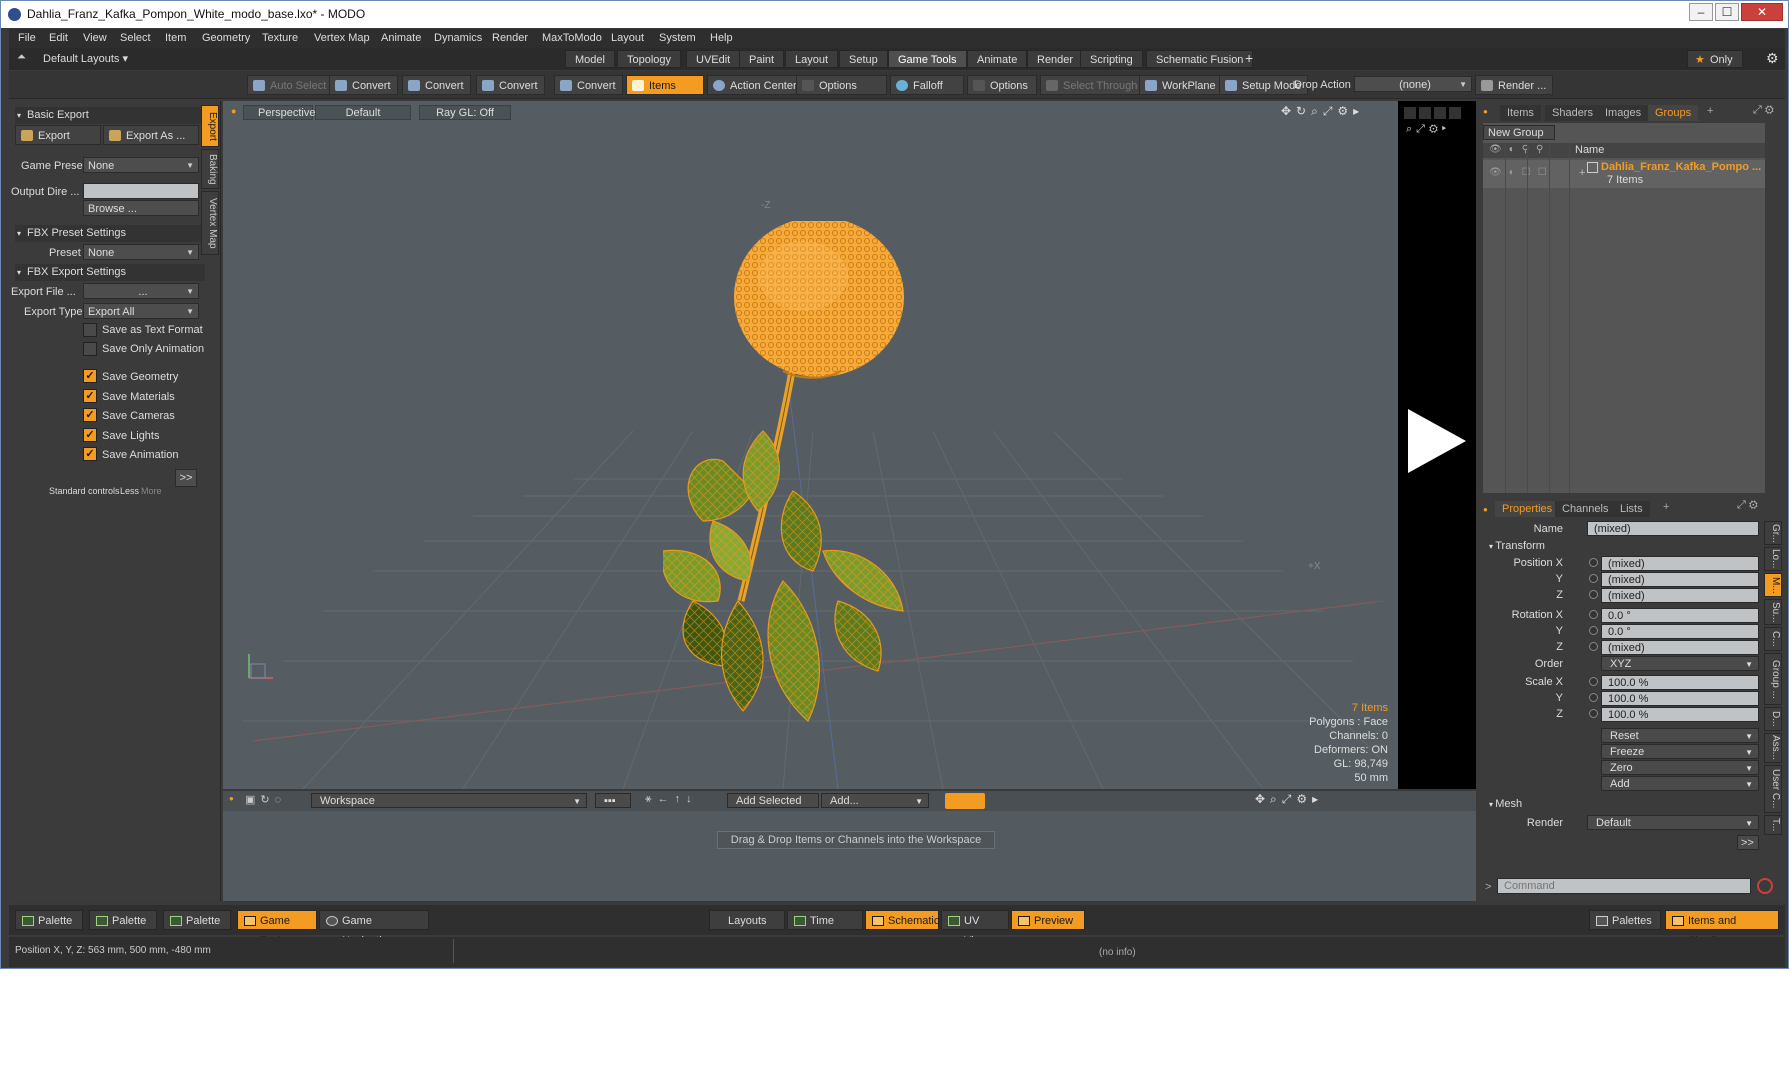 The height and width of the screenshot is (1080, 1789). I want to click on workspace-arrange-icons: ⚹←↑↓, so click(671, 799).